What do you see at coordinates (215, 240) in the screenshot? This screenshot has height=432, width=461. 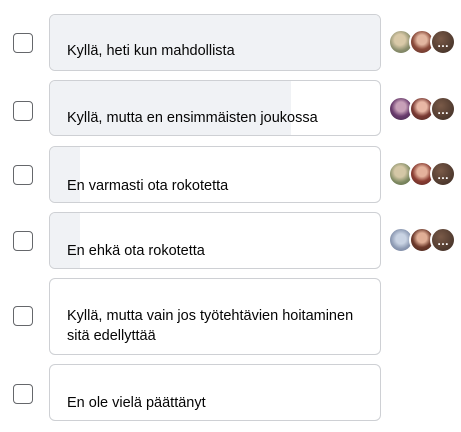 I see `option-button: En ehkä ota rokotetta` at bounding box center [215, 240].